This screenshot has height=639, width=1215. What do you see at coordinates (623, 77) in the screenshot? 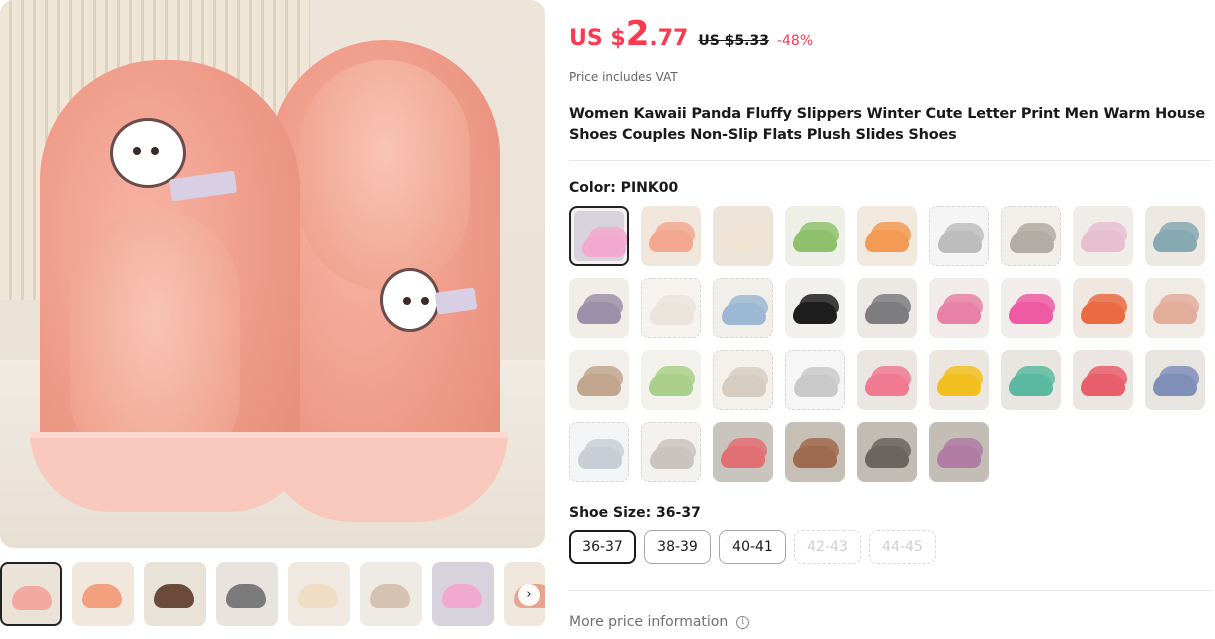
I see `vat-note: Price includes VAT` at bounding box center [623, 77].